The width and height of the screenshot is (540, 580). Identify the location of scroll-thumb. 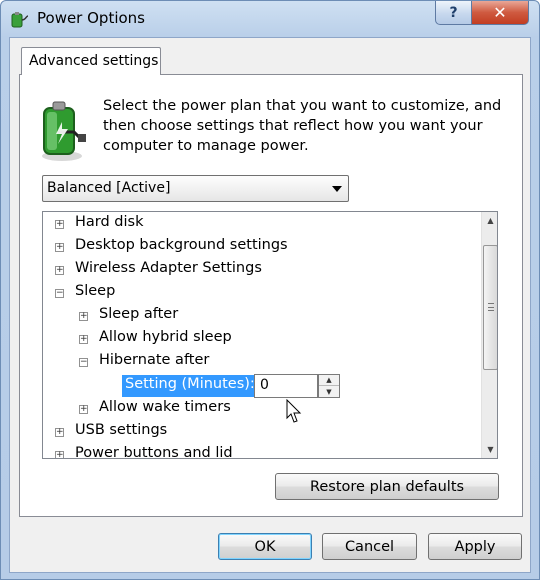
(490, 307).